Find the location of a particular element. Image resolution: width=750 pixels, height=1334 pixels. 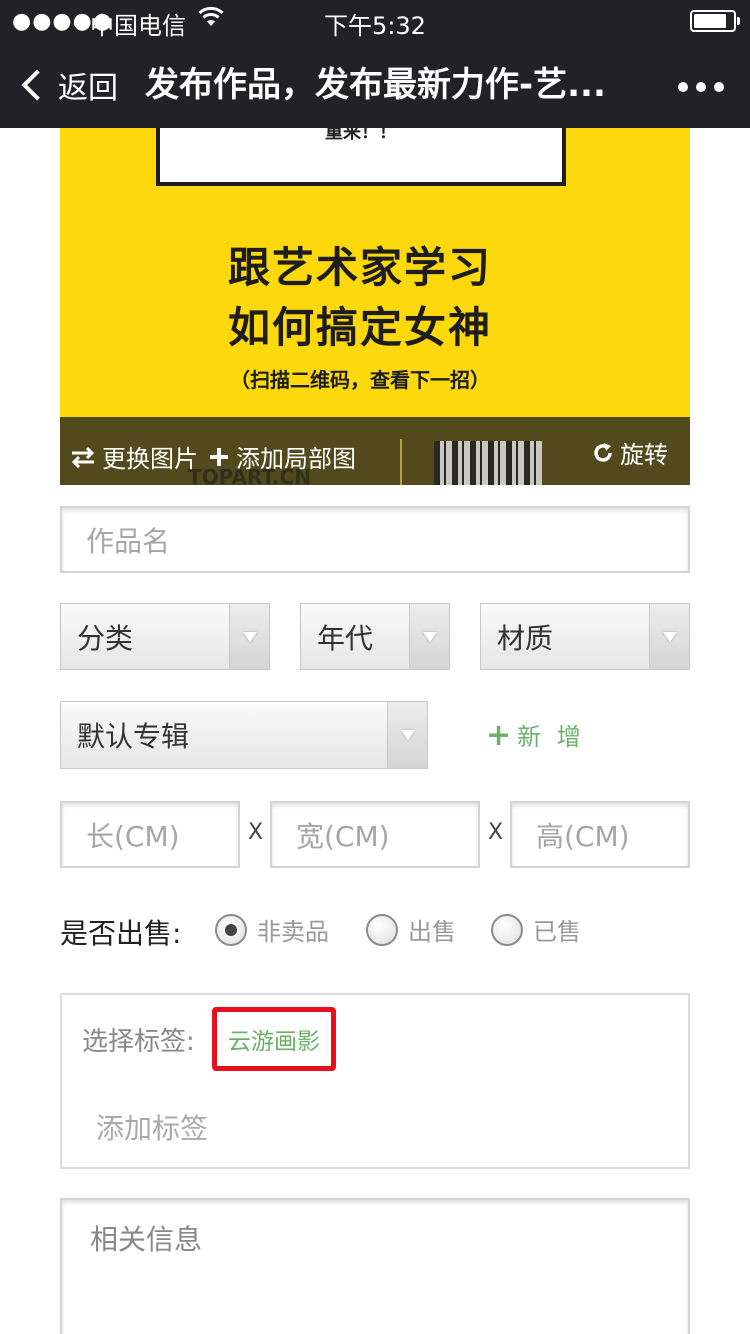

width-input: 宽(CM) is located at coordinates (375, 834).